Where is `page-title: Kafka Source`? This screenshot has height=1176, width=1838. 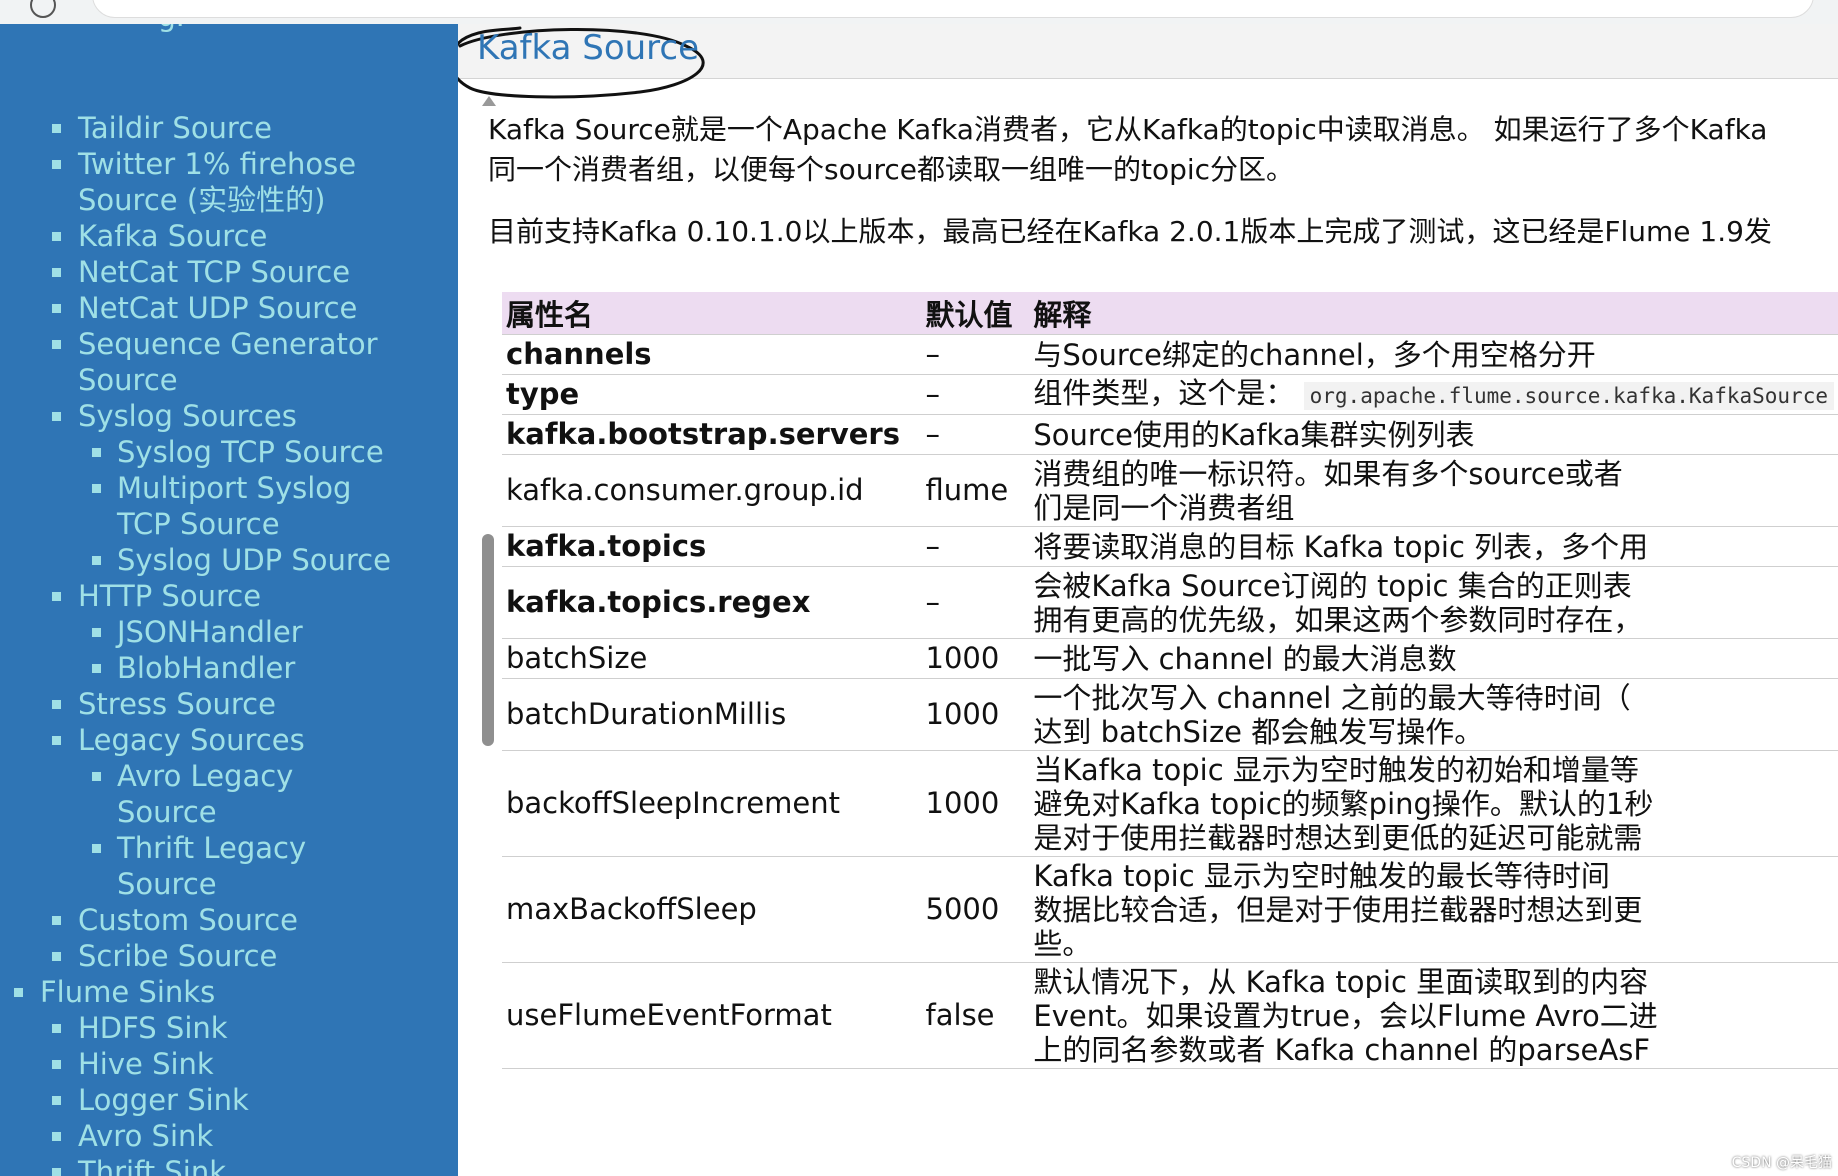 page-title: Kafka Source is located at coordinates (588, 48).